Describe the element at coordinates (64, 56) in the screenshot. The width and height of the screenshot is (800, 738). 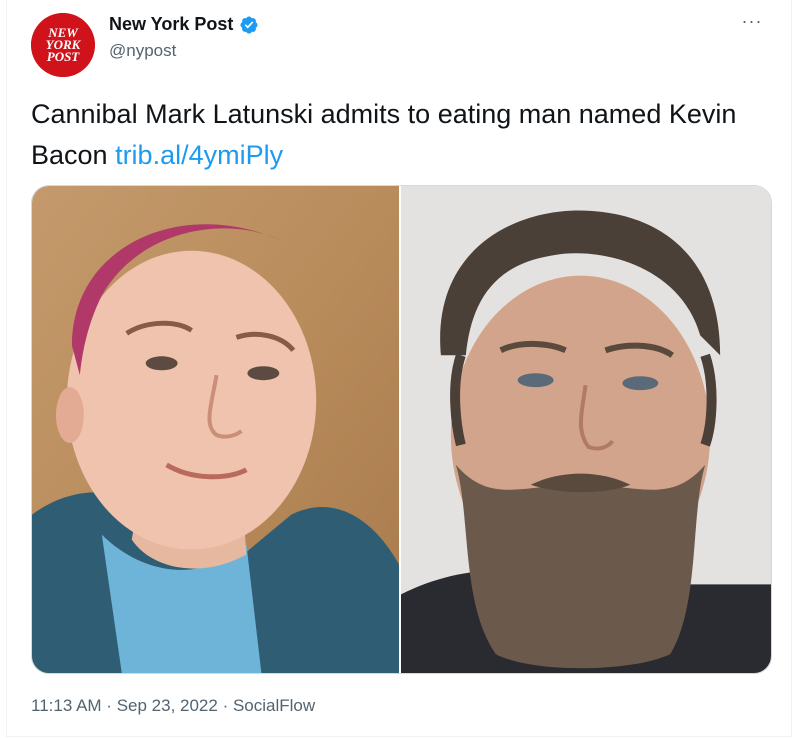
I see `svg-text: POST` at that location.